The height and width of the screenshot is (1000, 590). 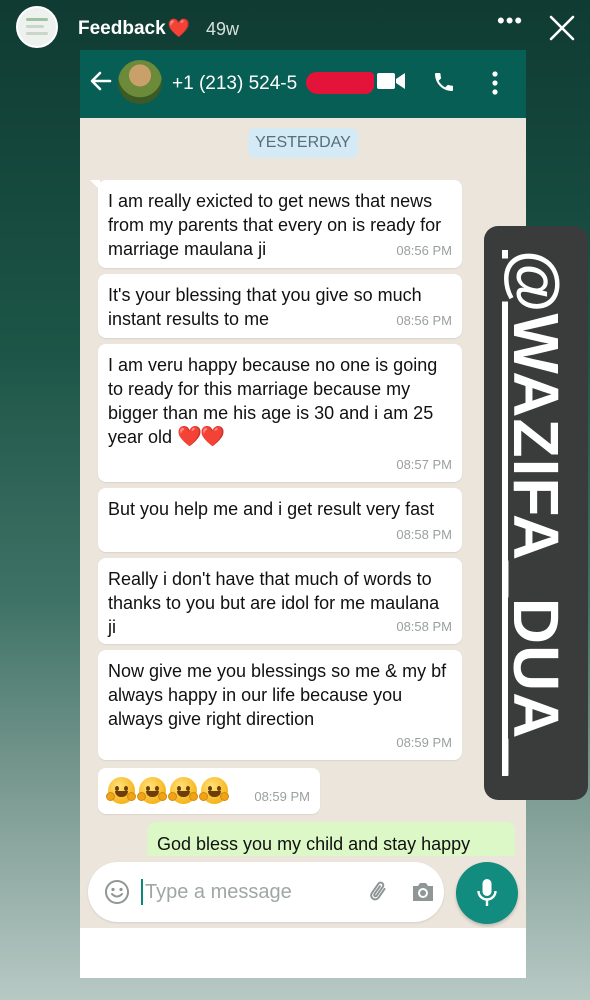 I want to click on camera-icon, so click(x=423, y=892).